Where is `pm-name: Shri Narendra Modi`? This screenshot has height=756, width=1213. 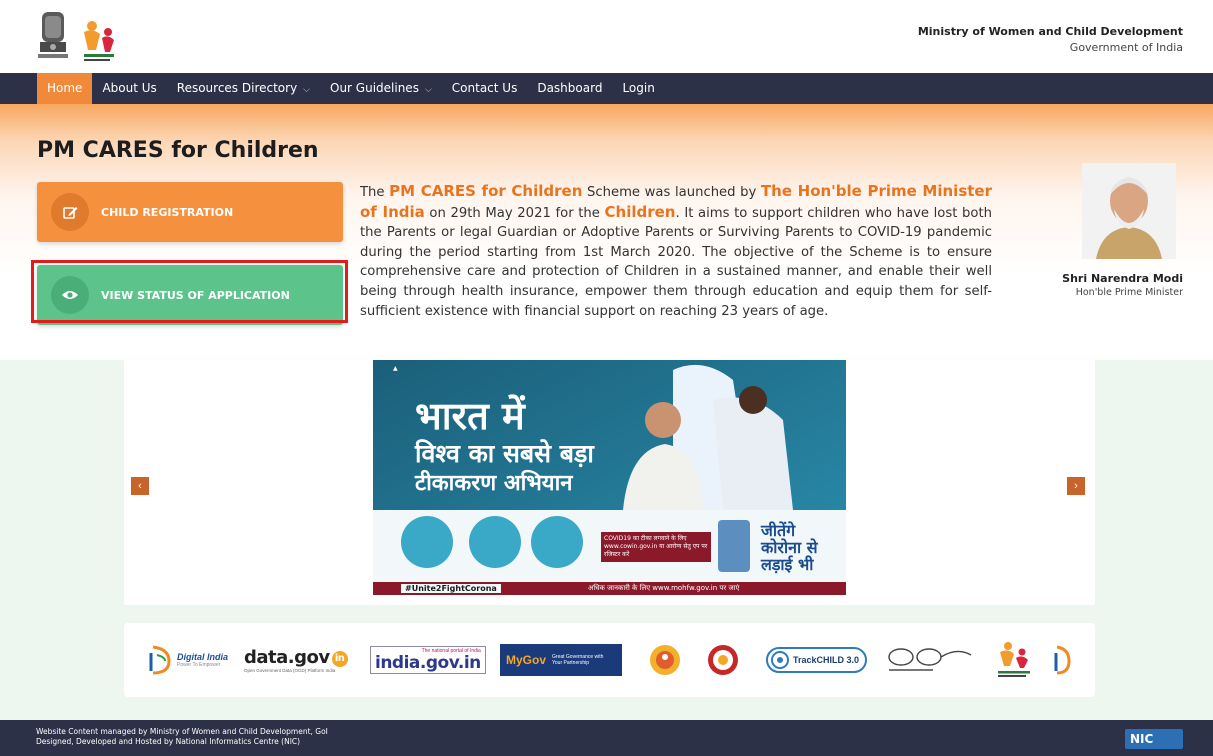
pm-name: Shri Narendra Modi is located at coordinates (1122, 278).